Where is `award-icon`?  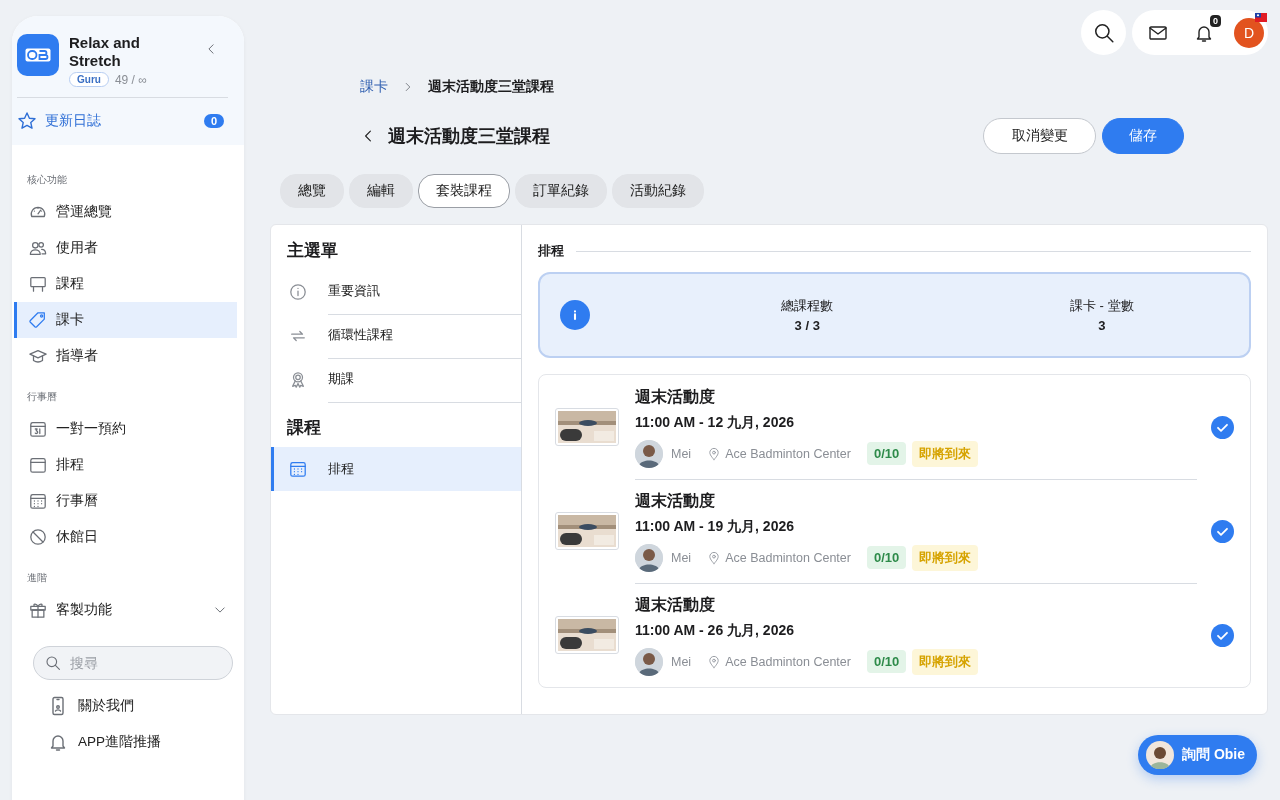
award-icon is located at coordinates (298, 380).